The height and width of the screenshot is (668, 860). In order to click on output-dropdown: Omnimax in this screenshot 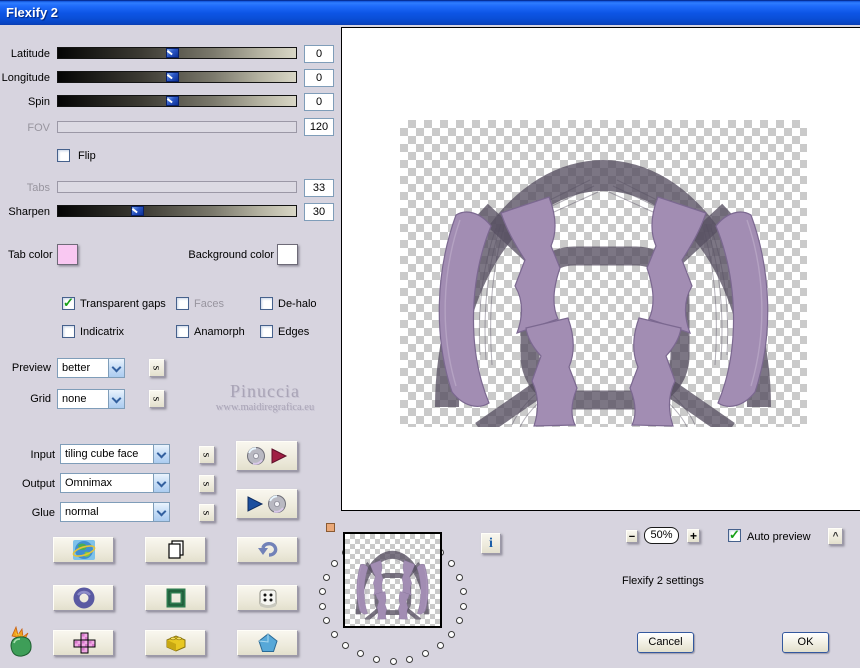, I will do `click(115, 483)`.